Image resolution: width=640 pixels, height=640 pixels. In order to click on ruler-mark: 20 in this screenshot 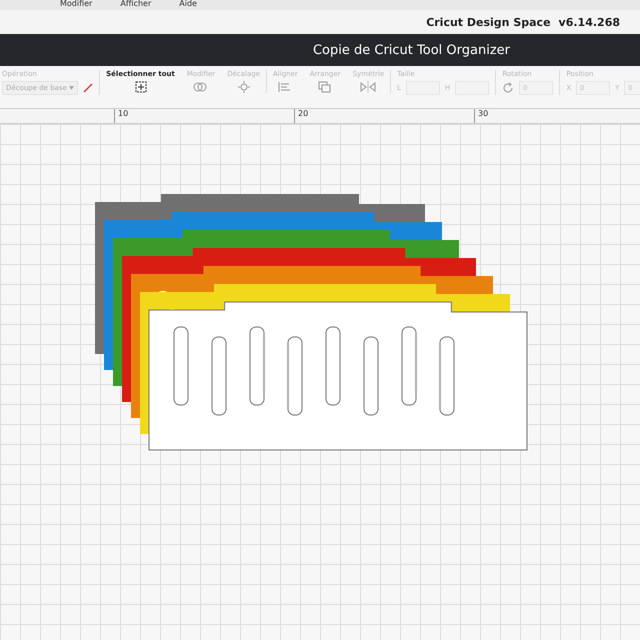, I will do `click(304, 116)`.